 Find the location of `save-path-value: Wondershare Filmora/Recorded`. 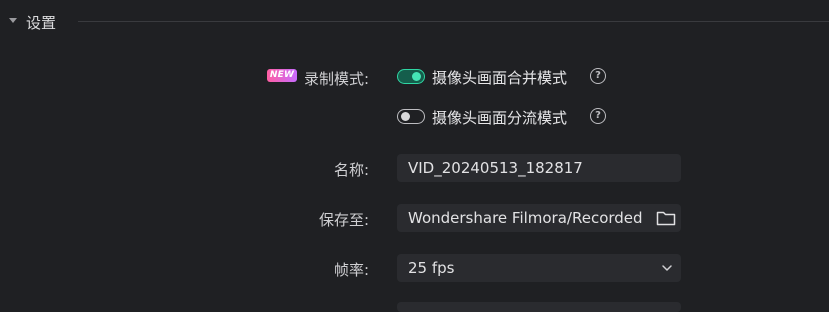

save-path-value: Wondershare Filmora/Recorded is located at coordinates (525, 218).